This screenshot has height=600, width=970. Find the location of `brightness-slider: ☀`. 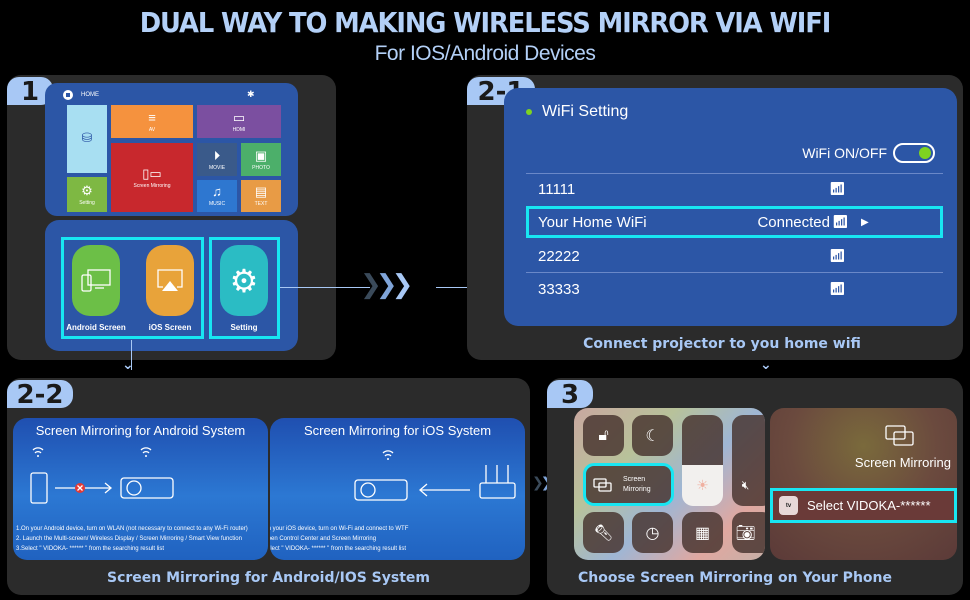

brightness-slider: ☀ is located at coordinates (702, 460).